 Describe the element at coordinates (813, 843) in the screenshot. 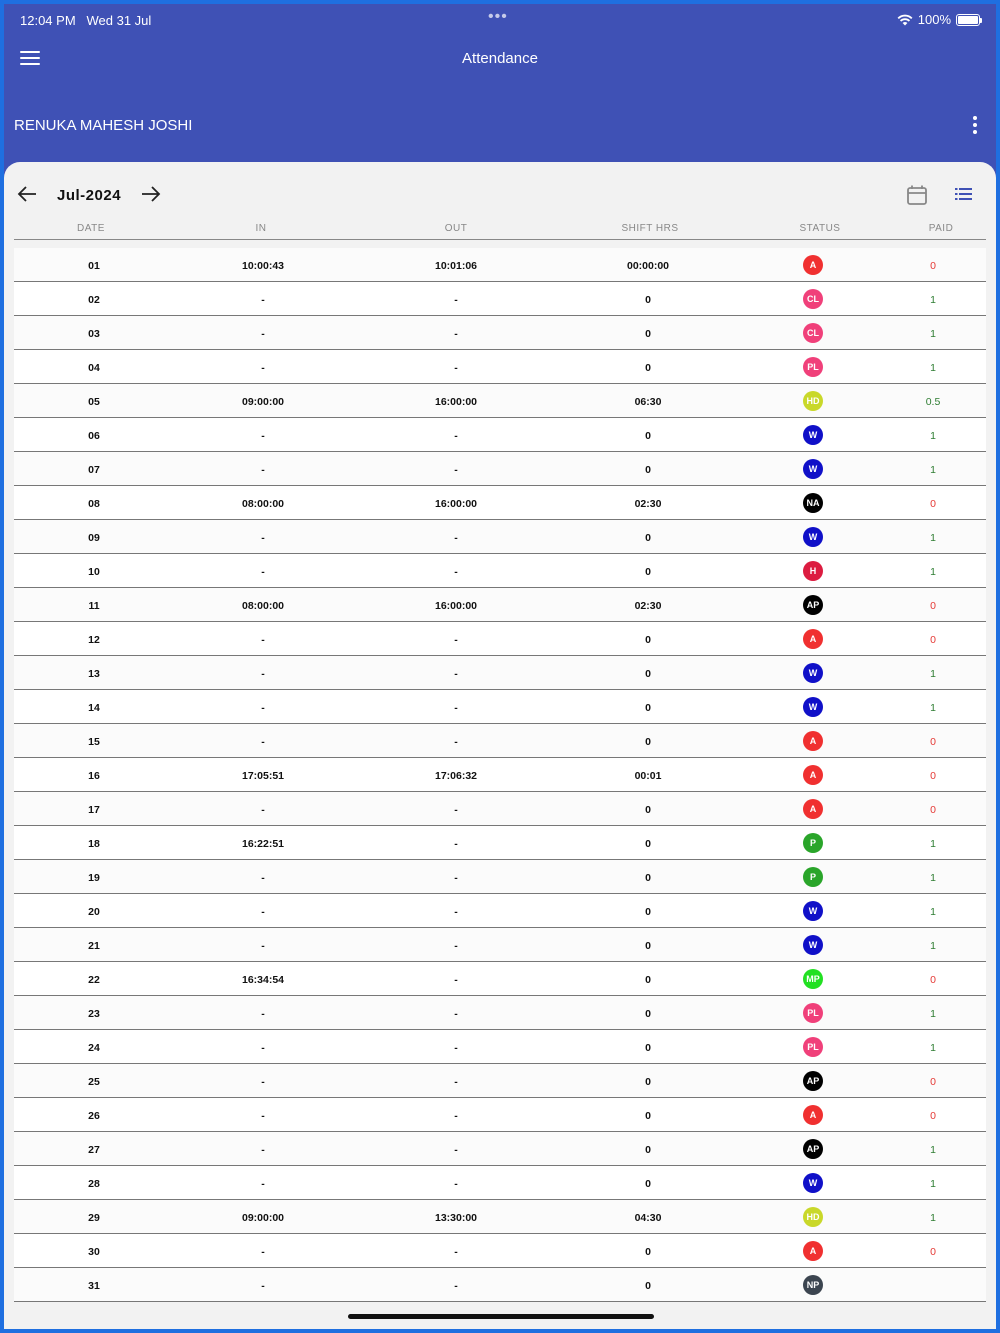

I see `status-badge: P` at that location.